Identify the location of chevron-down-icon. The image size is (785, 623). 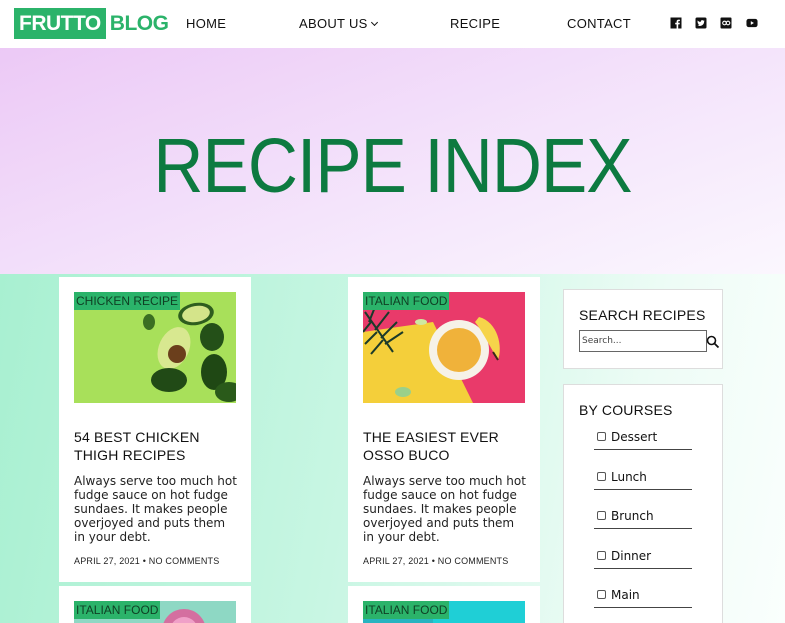
(374, 22).